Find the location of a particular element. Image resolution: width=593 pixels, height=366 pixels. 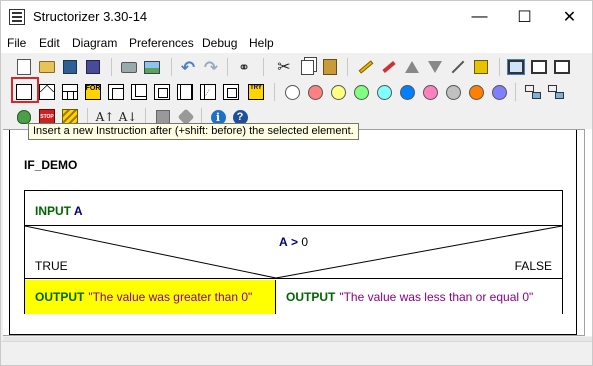

undo-button: ↶ is located at coordinates (188, 67).